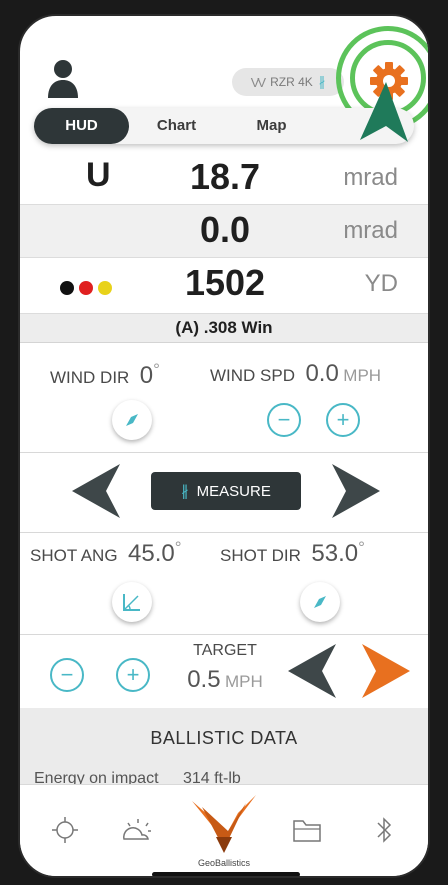 The image size is (448, 885). I want to click on shot-angle-button, so click(132, 602).